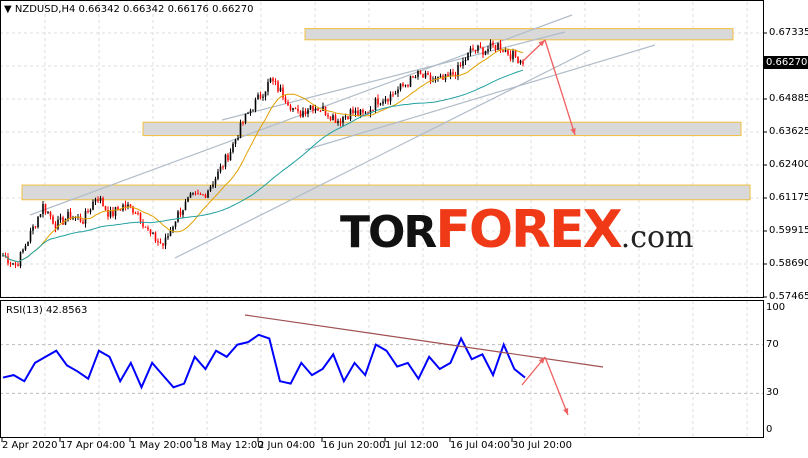 The height and width of the screenshot is (458, 808). Describe the element at coordinates (424, 341) in the screenshot. I see `rsi-trendline` at that location.